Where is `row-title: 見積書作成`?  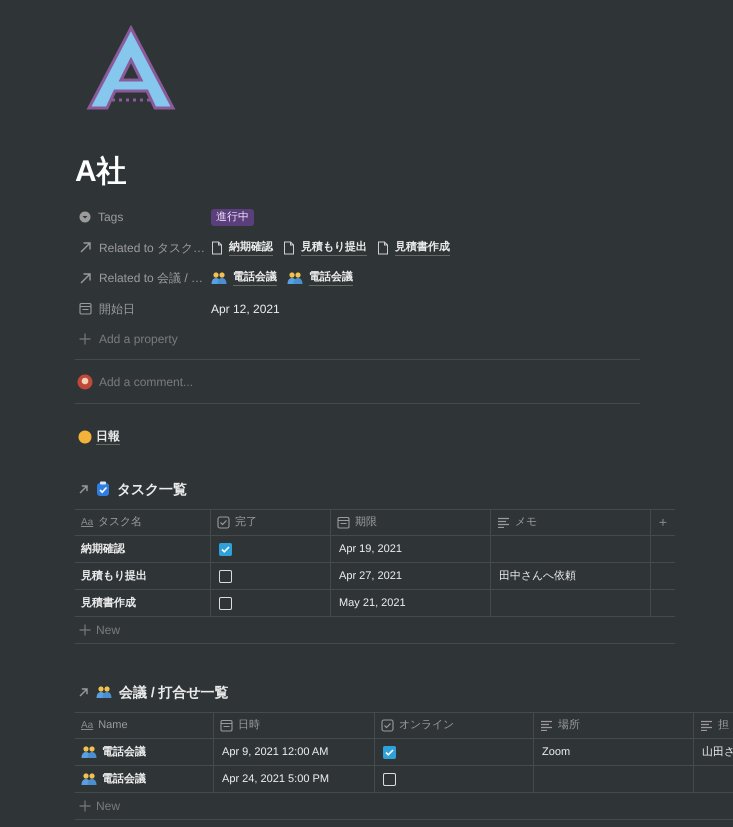
row-title: 見積書作成 is located at coordinates (108, 603).